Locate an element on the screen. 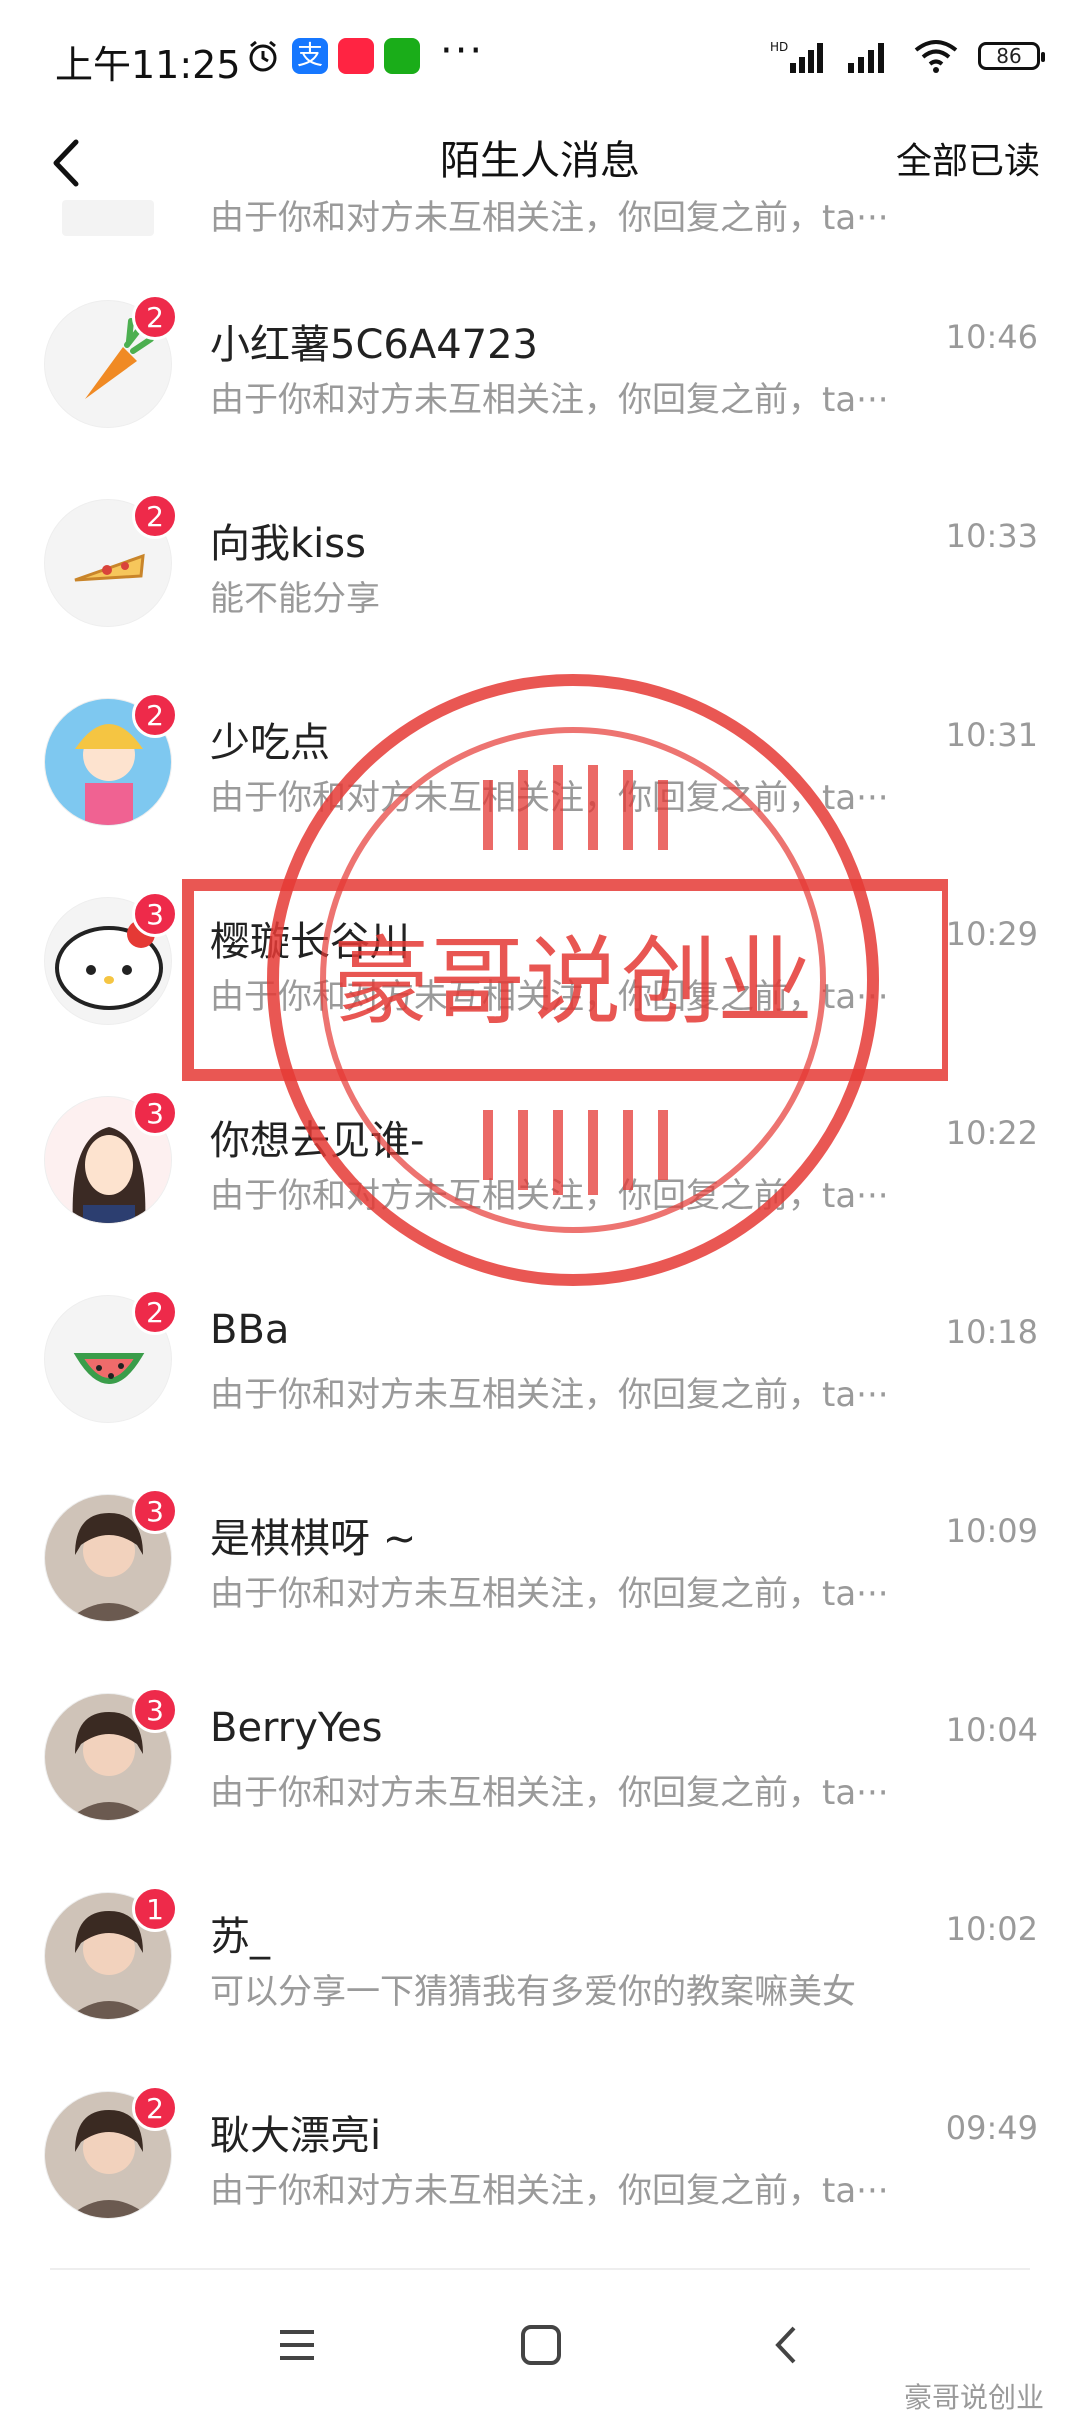 The height and width of the screenshot is (2416, 1080). conversation-item: 3 是棋棋呀 ~ 10:09 由于你和对方未互相关注，你回复之前，ta··· is located at coordinates (540, 1553).